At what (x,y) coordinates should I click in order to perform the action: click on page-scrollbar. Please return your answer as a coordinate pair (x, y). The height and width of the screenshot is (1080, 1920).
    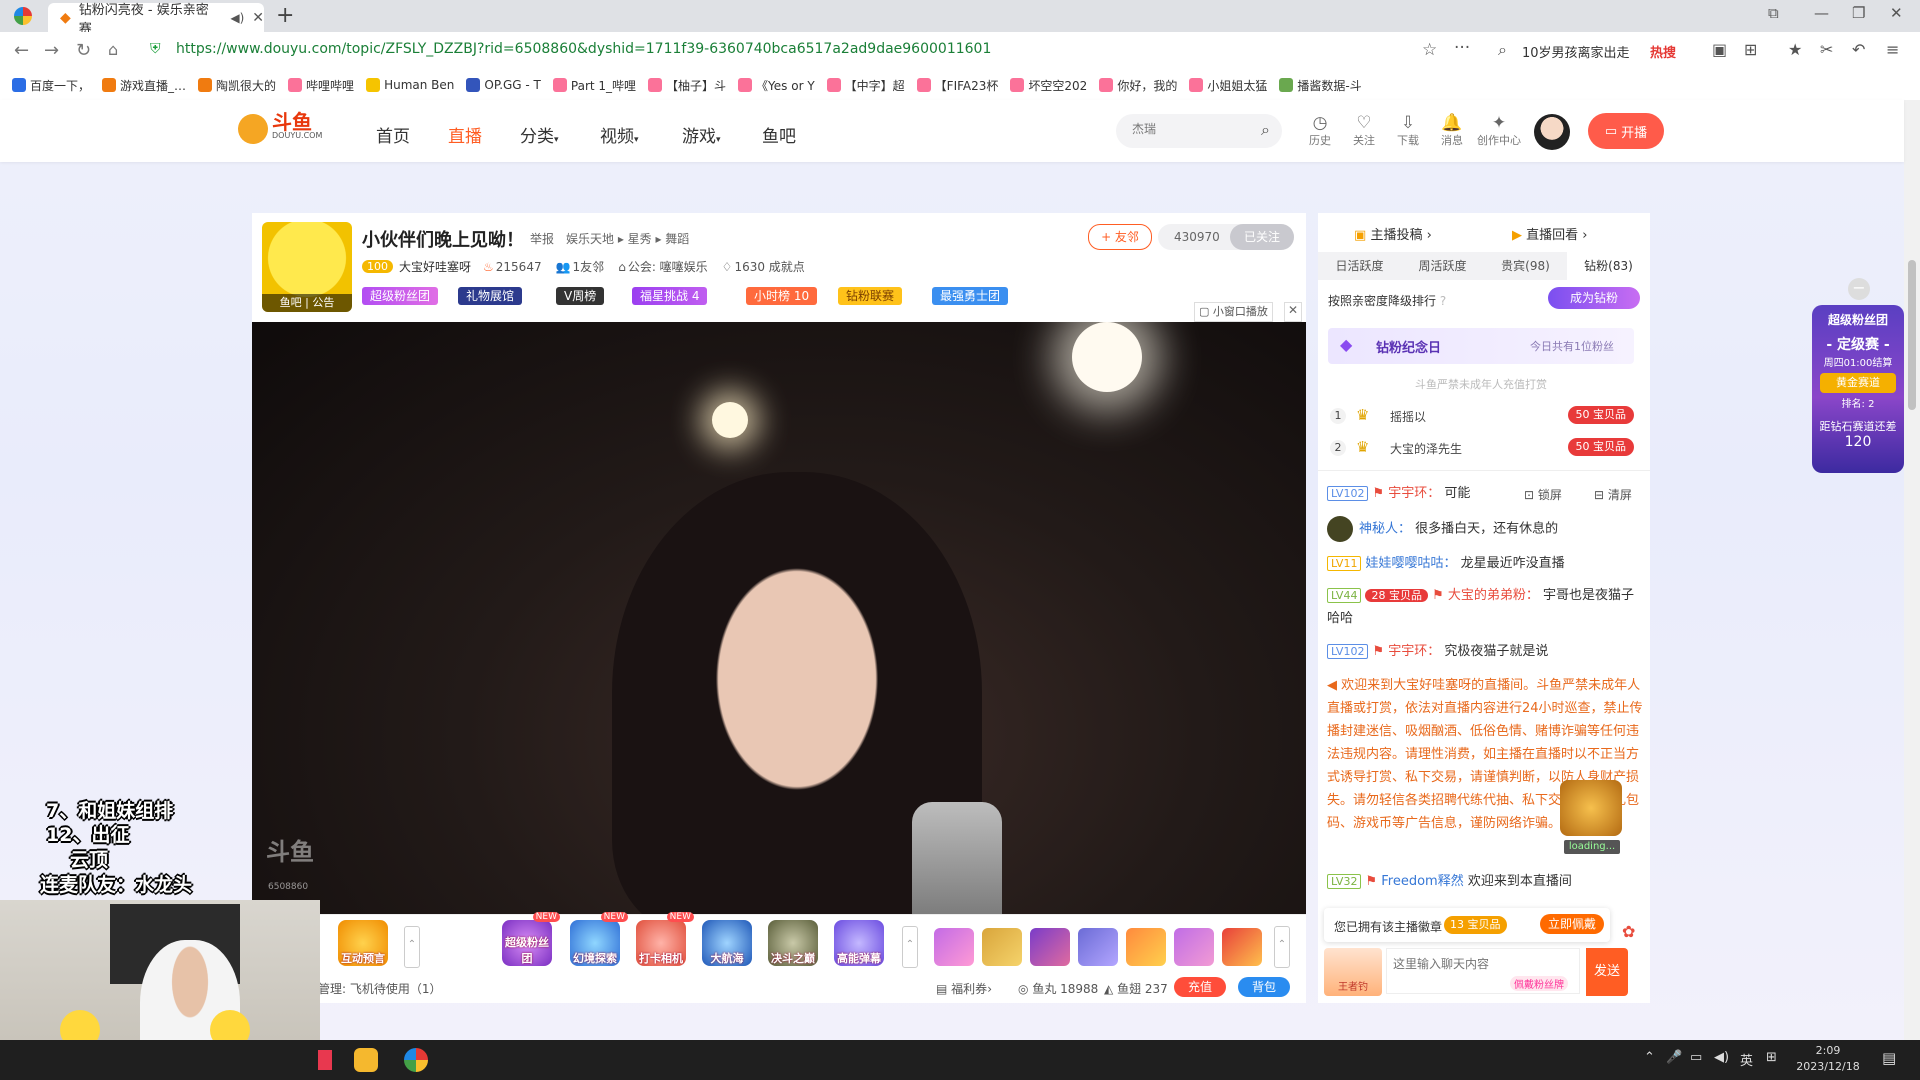
    Looking at the image, I should click on (1912, 570).